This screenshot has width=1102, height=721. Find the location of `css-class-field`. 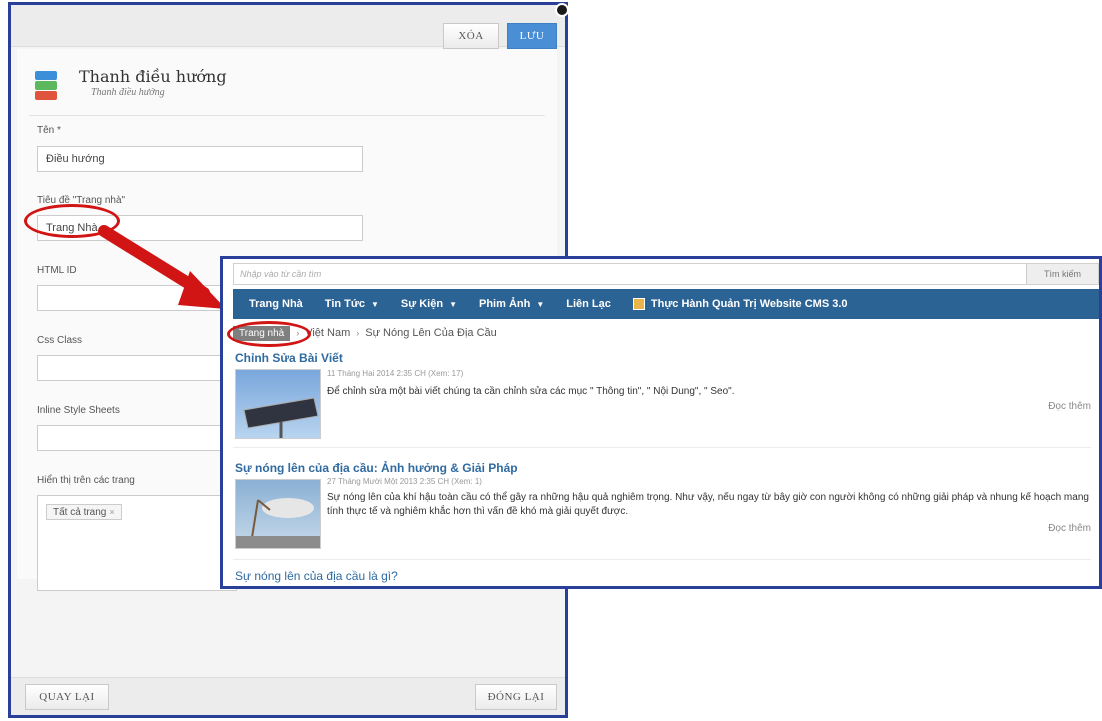

css-class-field is located at coordinates (137, 368).